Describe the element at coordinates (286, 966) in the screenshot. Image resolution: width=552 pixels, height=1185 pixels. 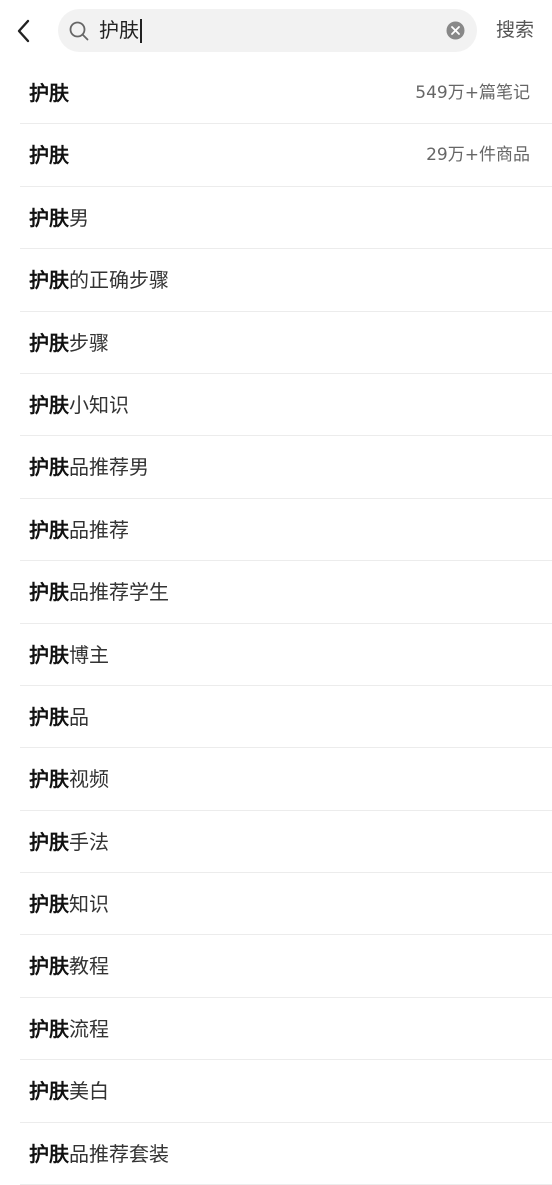
I see `suggestion-item: 护肤教程` at that location.